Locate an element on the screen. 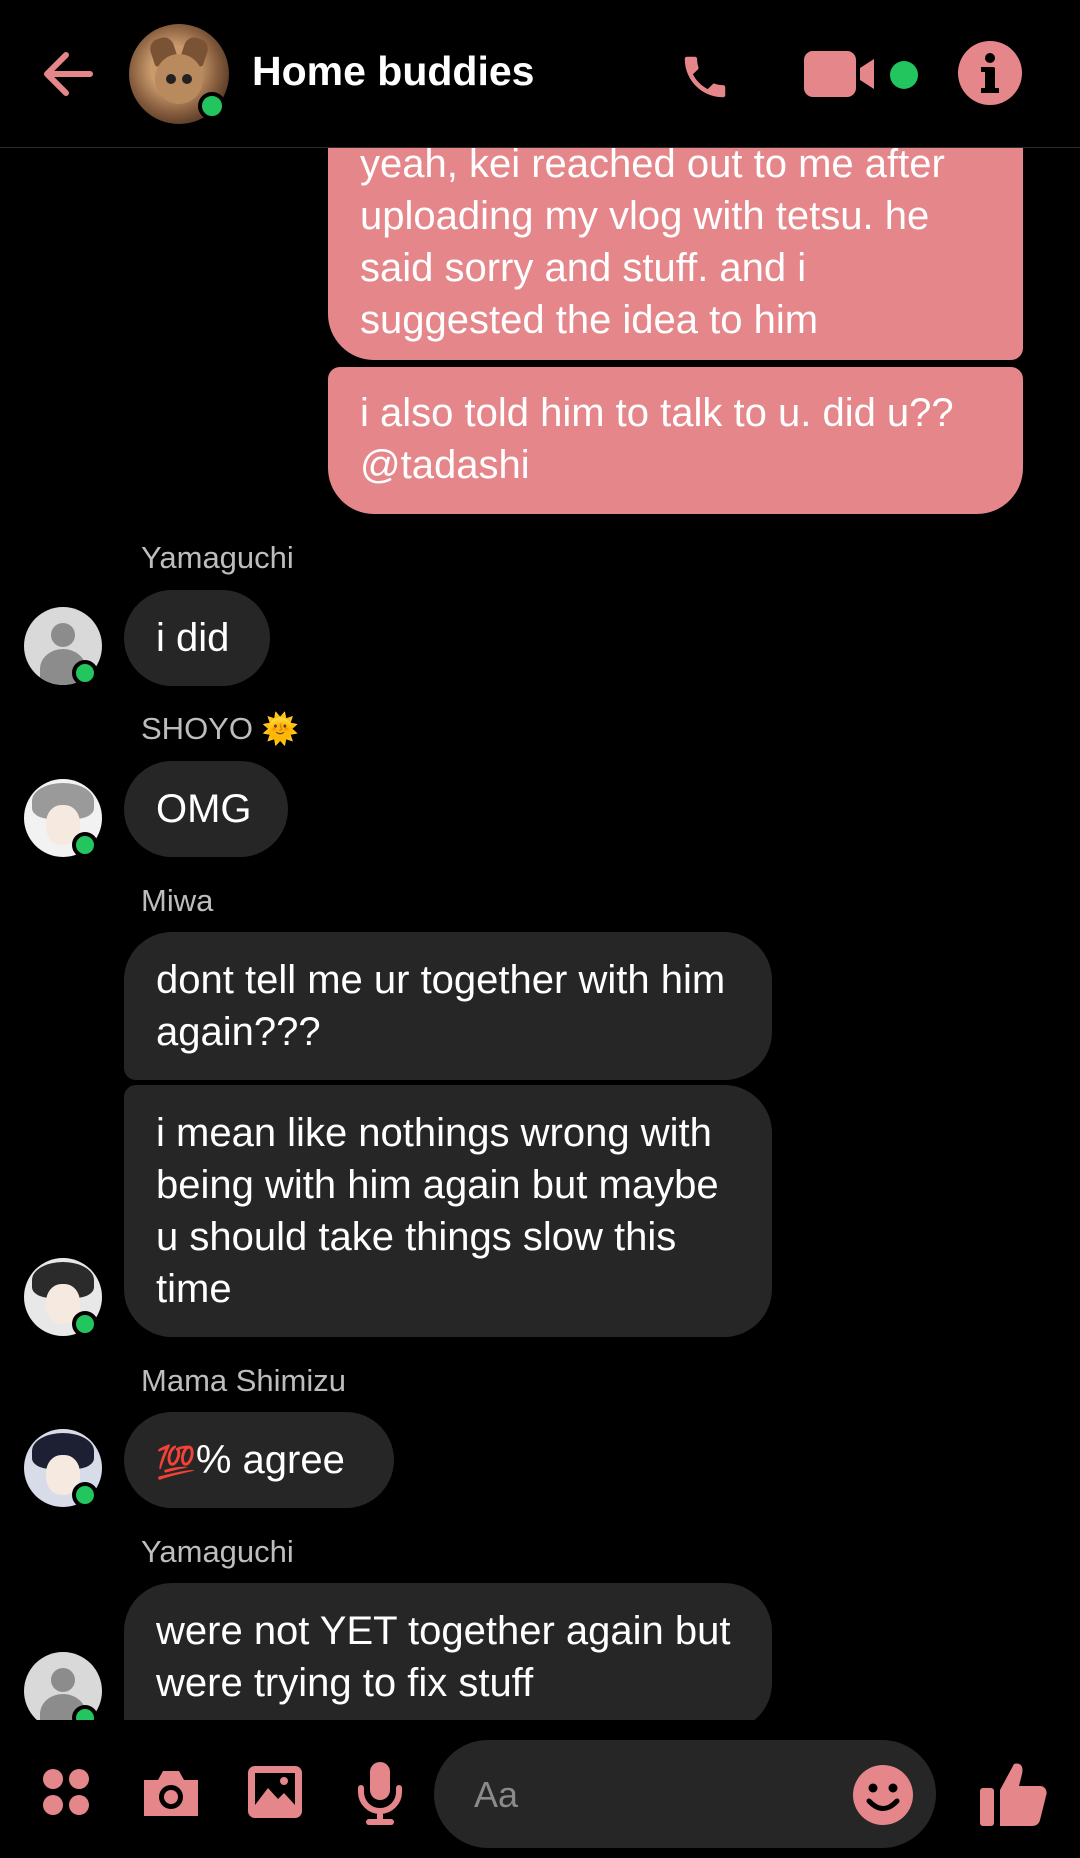 The height and width of the screenshot is (1858, 1080). gallery-icon is located at coordinates (275, 1792).